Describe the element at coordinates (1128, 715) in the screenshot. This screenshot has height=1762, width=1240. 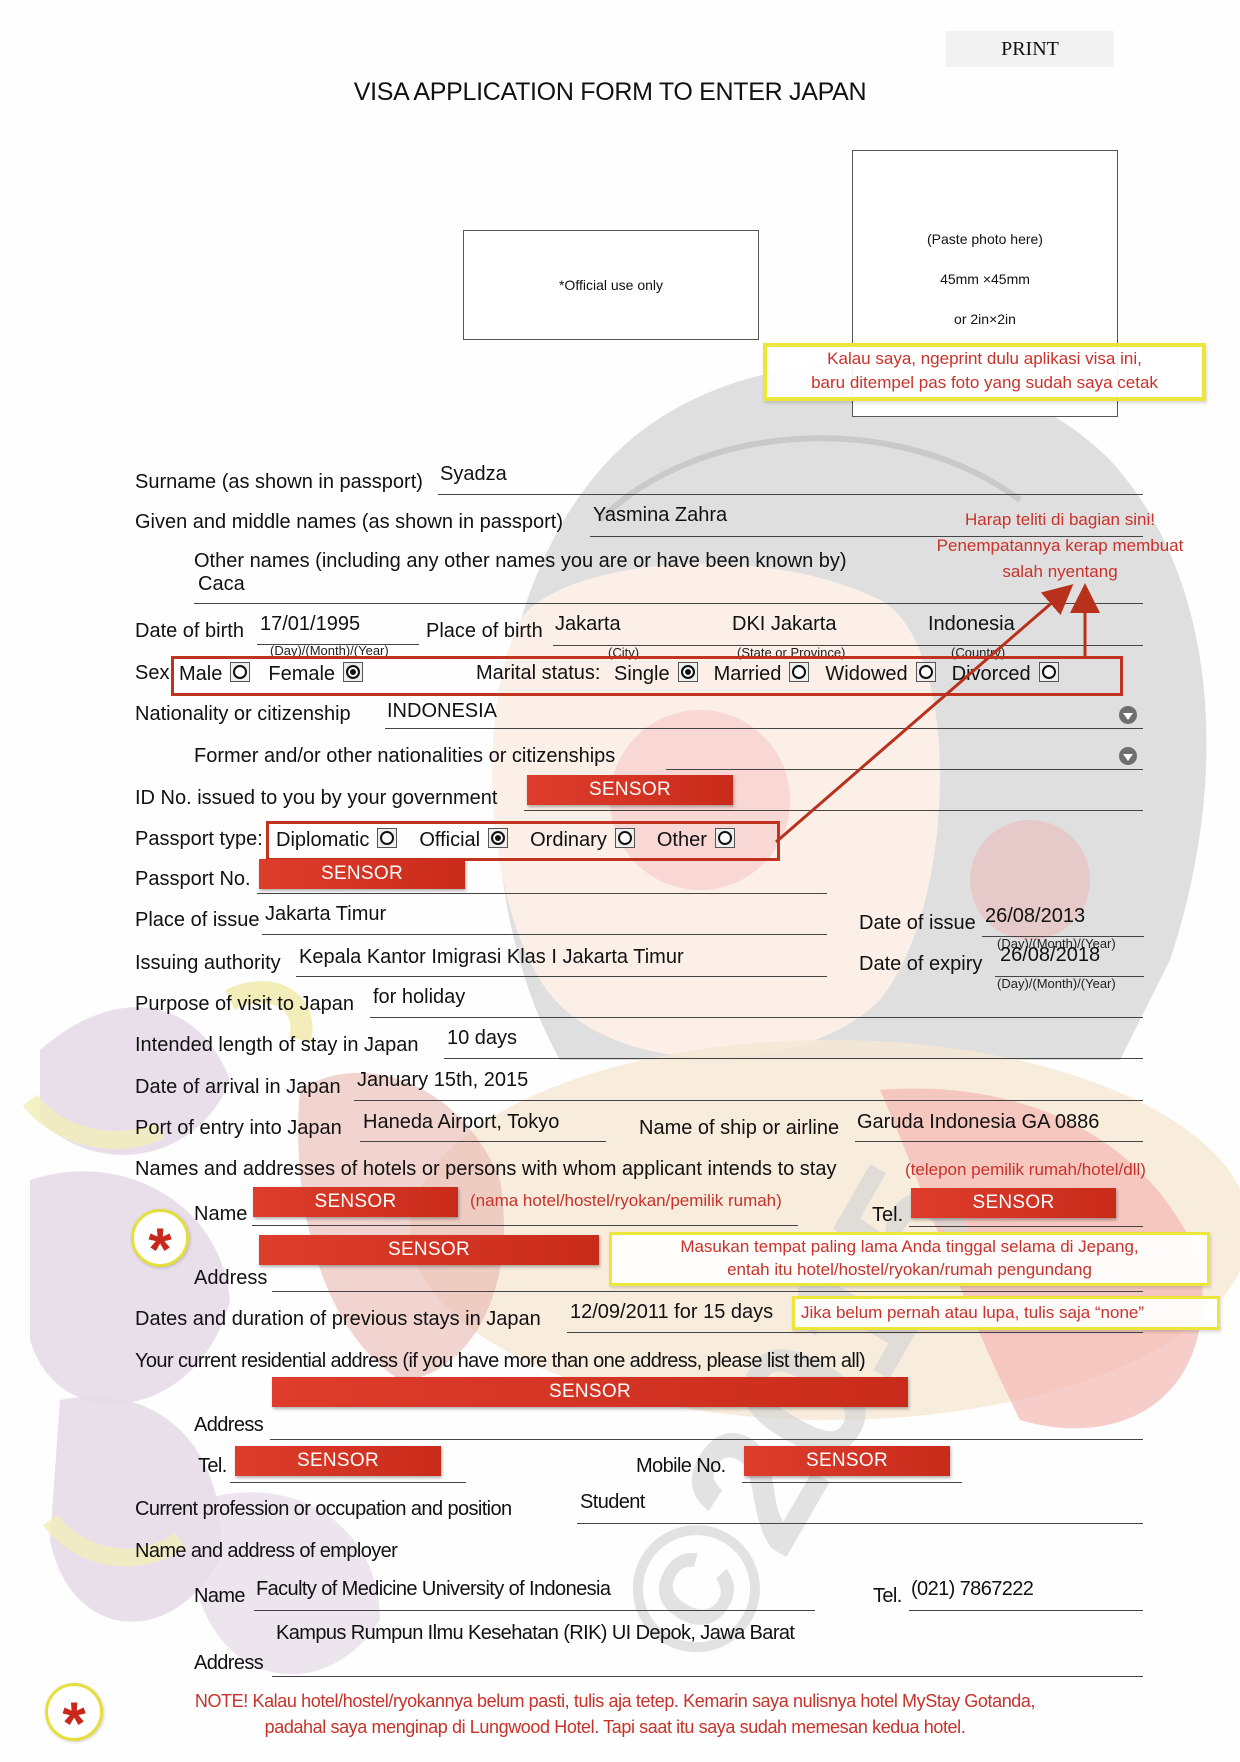
I see `nationality-dropdown-icon` at that location.